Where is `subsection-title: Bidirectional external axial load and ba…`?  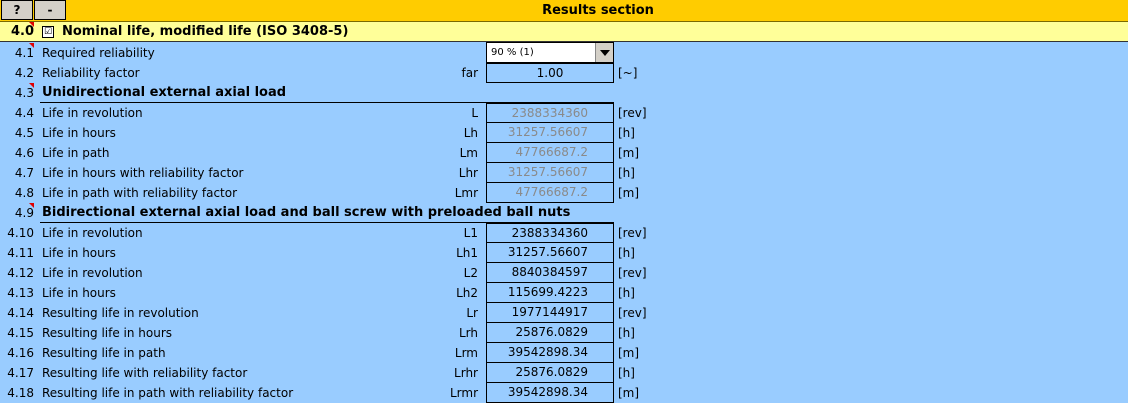 subsection-title: Bidirectional external axial load and ba… is located at coordinates (306, 212).